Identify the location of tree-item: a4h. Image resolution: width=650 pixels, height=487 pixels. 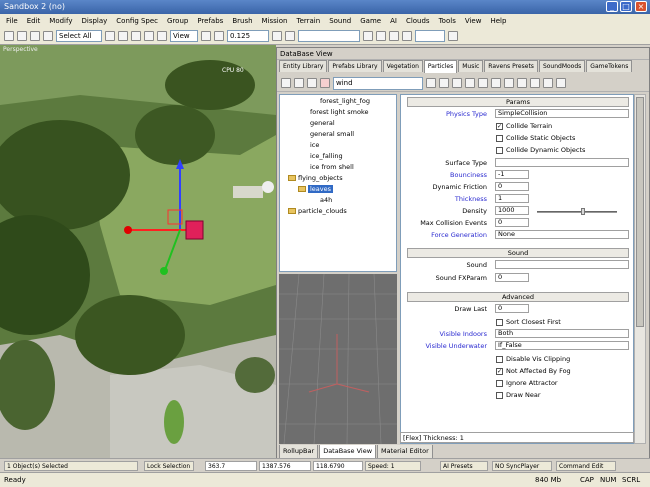
(326, 200).